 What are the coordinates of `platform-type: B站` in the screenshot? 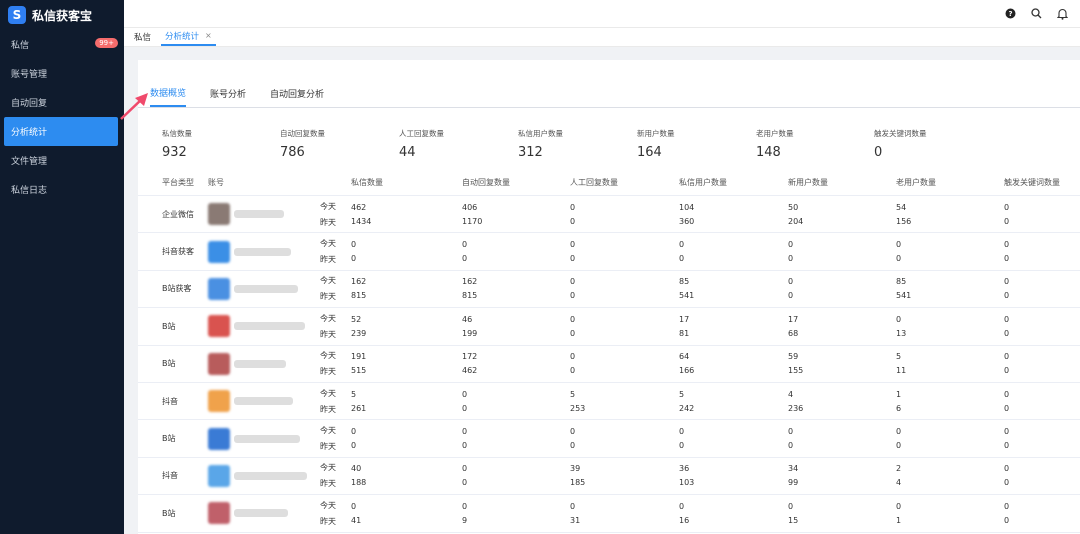 It's located at (169, 364).